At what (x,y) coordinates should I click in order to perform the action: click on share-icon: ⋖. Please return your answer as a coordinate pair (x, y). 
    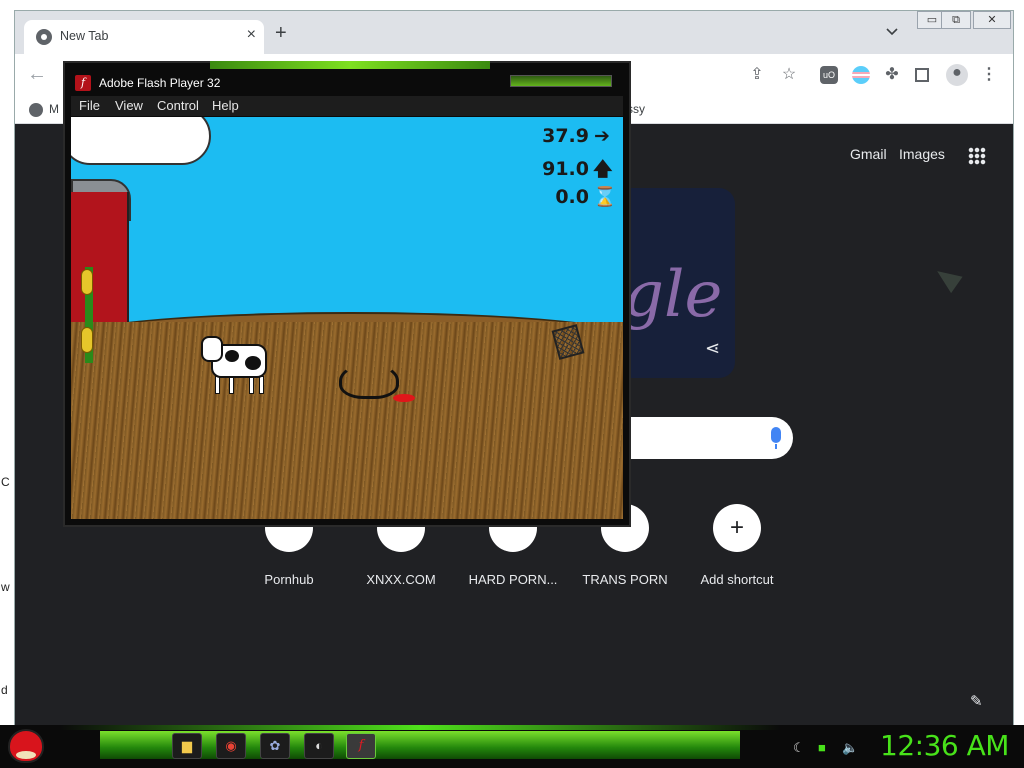
    Looking at the image, I should click on (712, 348).